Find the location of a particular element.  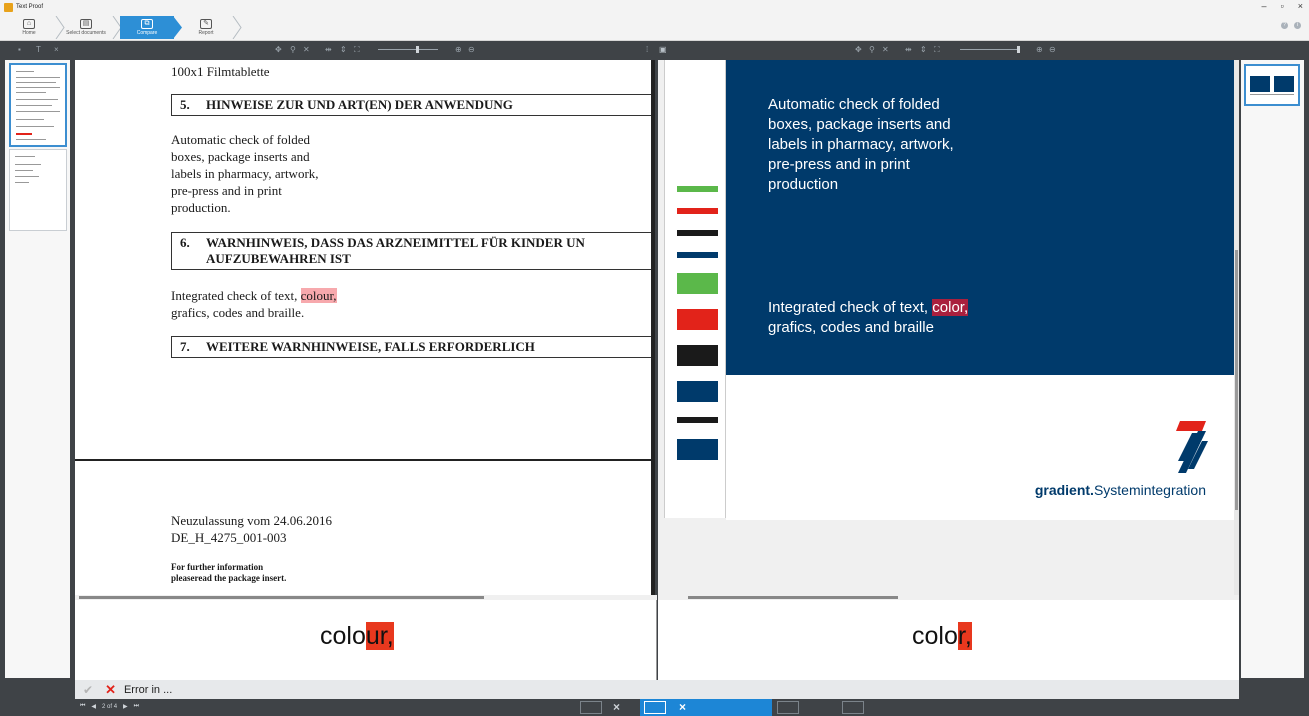

page-navigation: ⏮ ◀ 2 of 4 ▶ ⏭ is located at coordinates (109, 706).